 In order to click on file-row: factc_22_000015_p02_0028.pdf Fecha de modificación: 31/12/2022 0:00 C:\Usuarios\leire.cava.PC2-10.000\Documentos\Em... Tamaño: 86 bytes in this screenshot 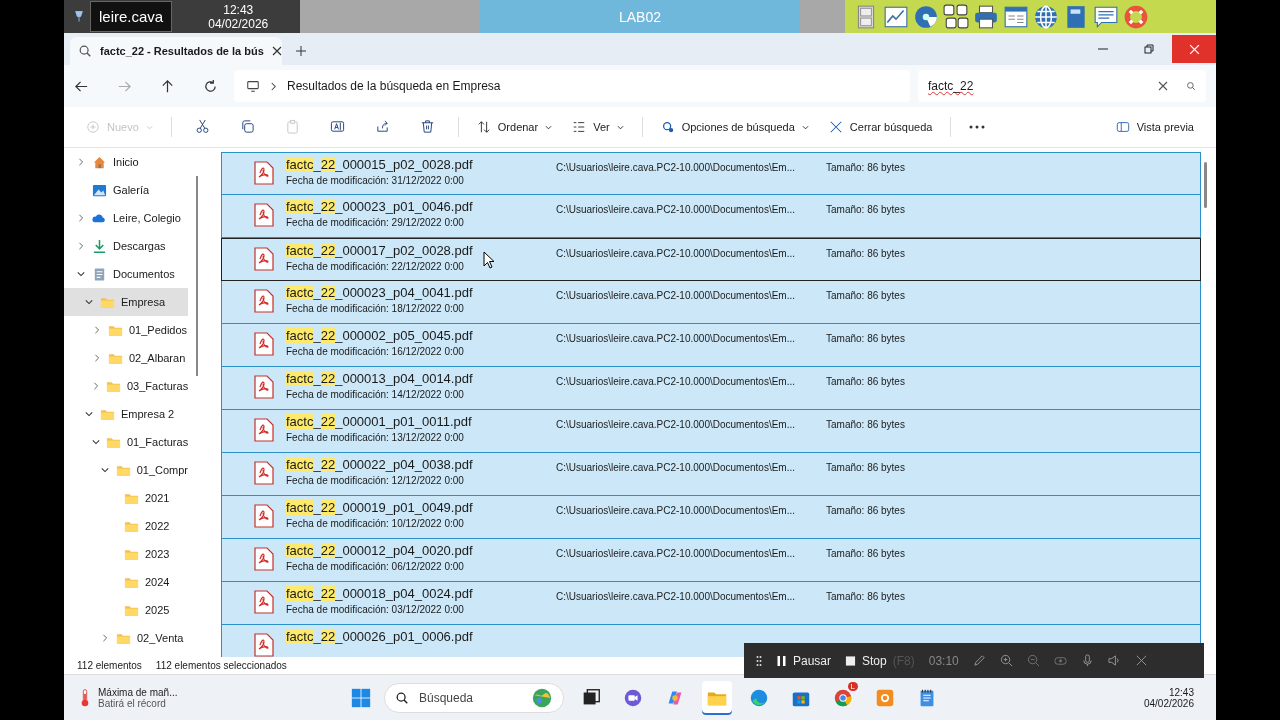, I will do `click(711, 173)`.